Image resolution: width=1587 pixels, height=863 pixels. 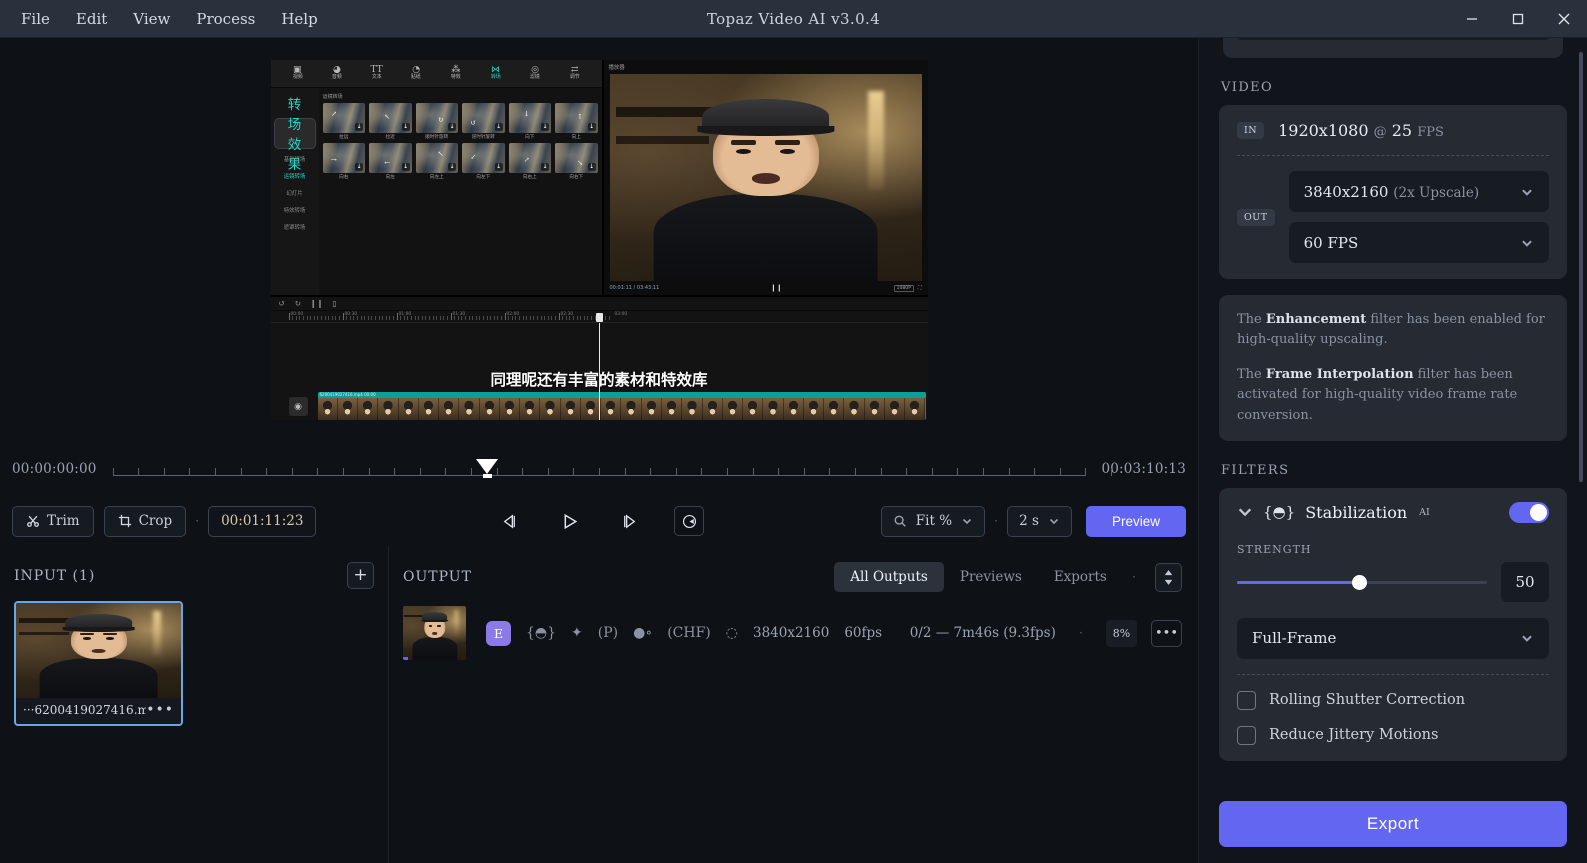 I want to click on editor-tool-text: TT 文本, so click(x=377, y=73).